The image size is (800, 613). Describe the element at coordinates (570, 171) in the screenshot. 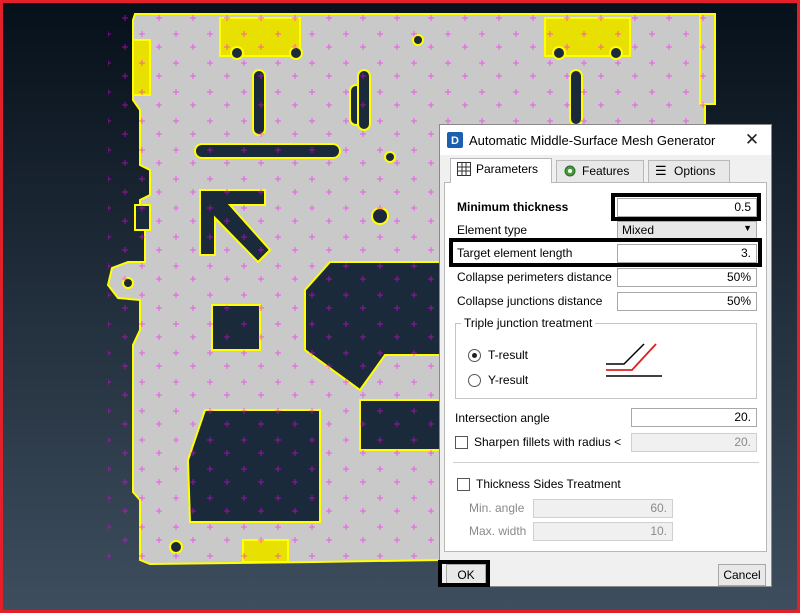

I see `gear-icon` at that location.